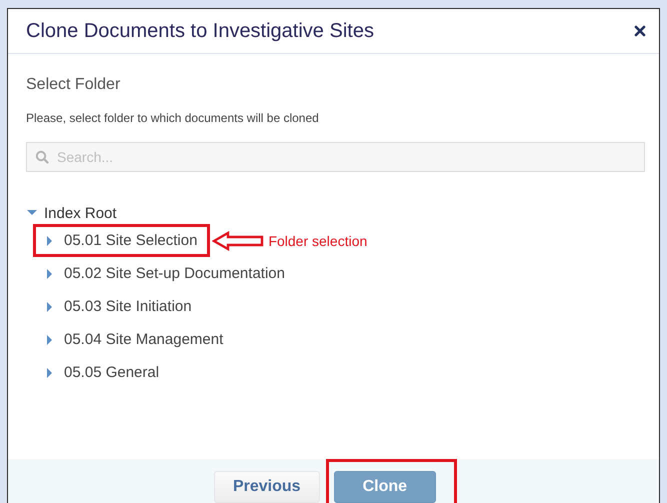  What do you see at coordinates (200, 31) in the screenshot?
I see `dialog-title: Clone Documents to Investigative Sites` at bounding box center [200, 31].